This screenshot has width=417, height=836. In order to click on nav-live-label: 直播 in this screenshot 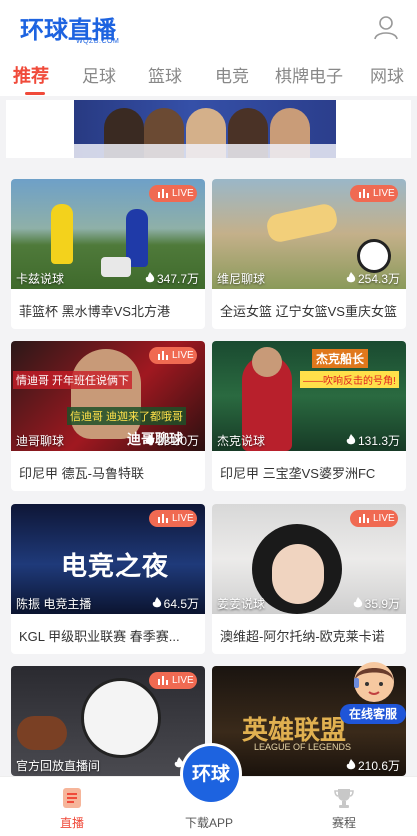, I will do `click(71, 823)`.